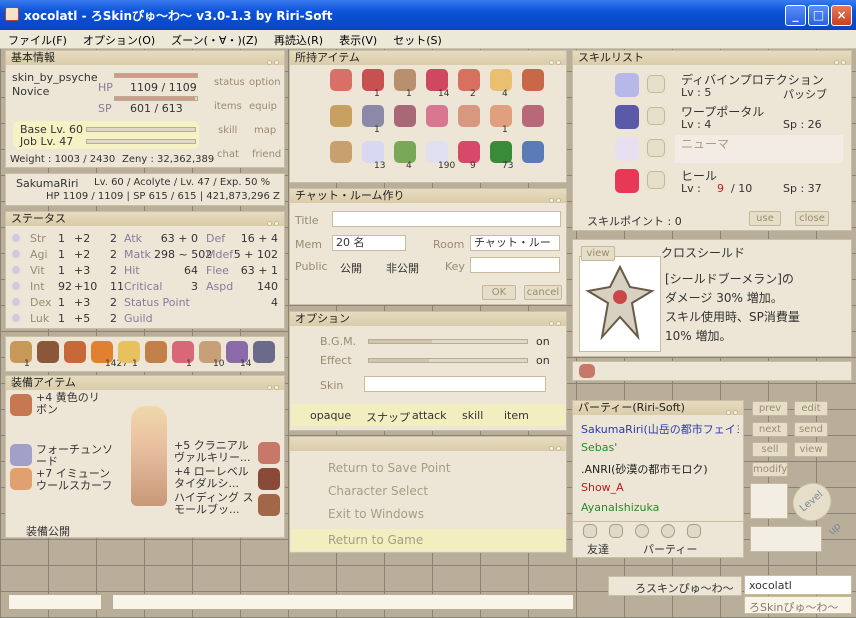 Image resolution: width=856 pixels, height=618 pixels. Describe the element at coordinates (668, 531) in the screenshot. I see `search-icon` at that location.